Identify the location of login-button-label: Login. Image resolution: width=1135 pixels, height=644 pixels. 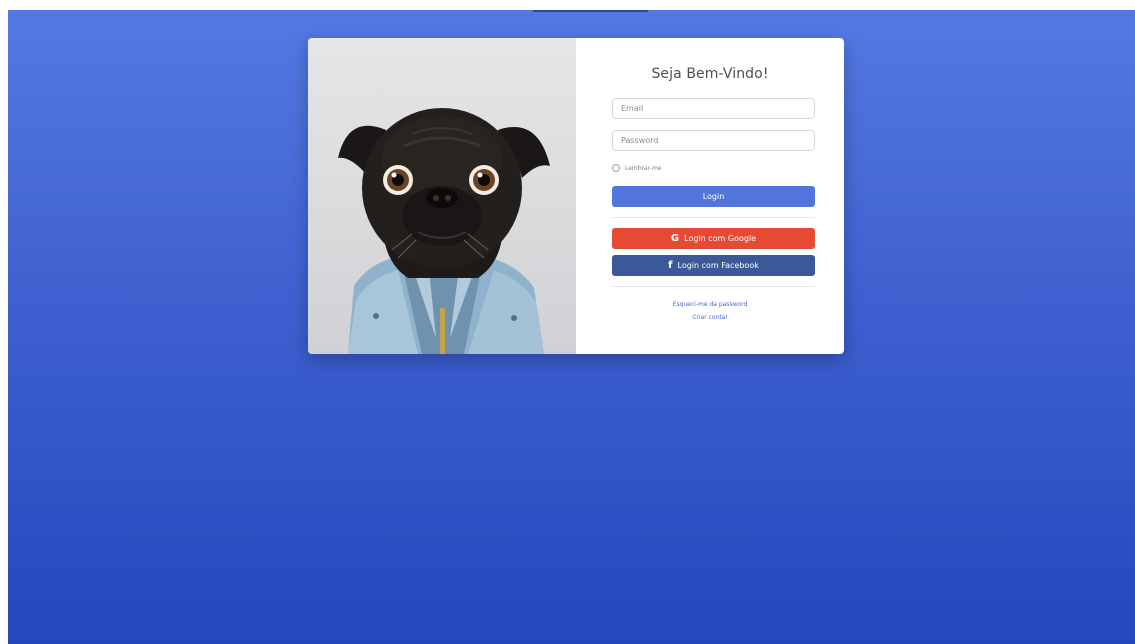
(713, 196).